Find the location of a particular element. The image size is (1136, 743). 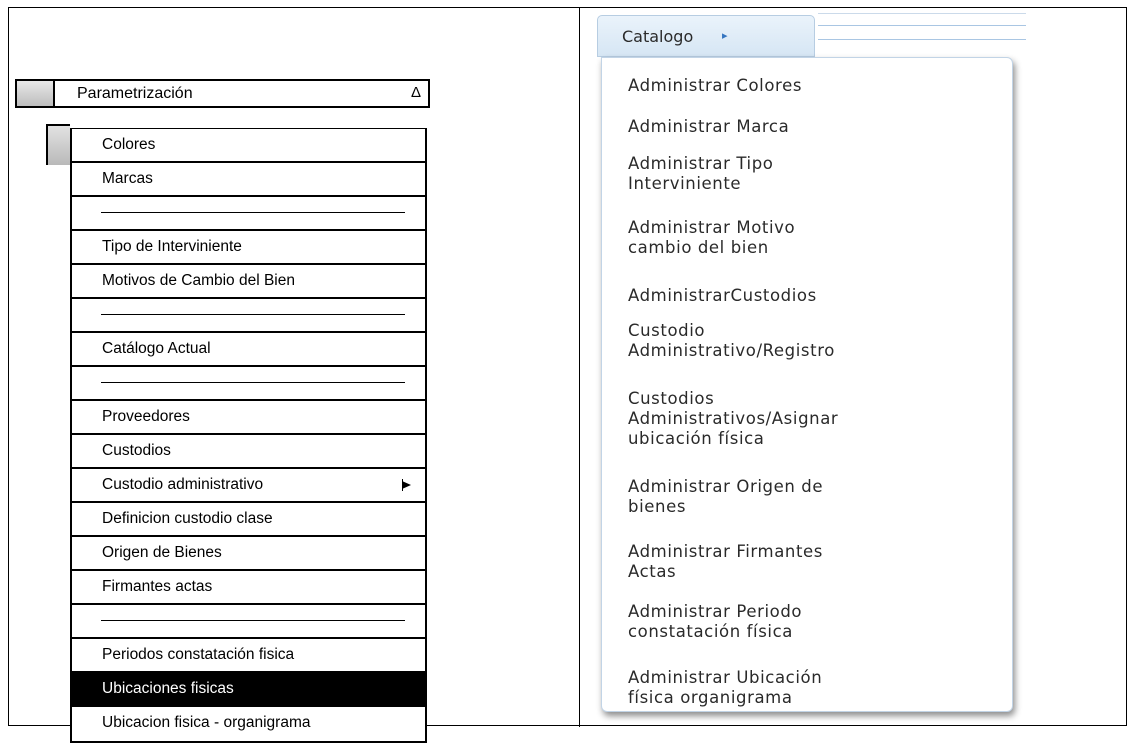

left-menu-item: Firmantes actas is located at coordinates (248, 588).